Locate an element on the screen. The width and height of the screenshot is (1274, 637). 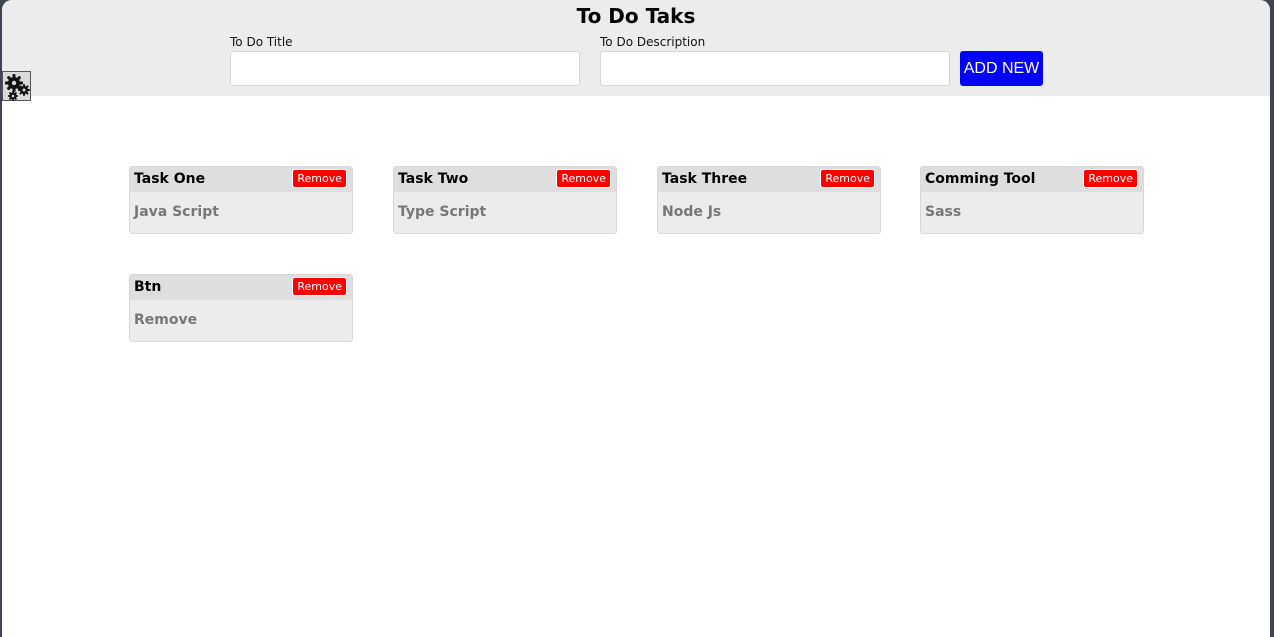
task-card-header: Btn Remove is located at coordinates (241, 287).